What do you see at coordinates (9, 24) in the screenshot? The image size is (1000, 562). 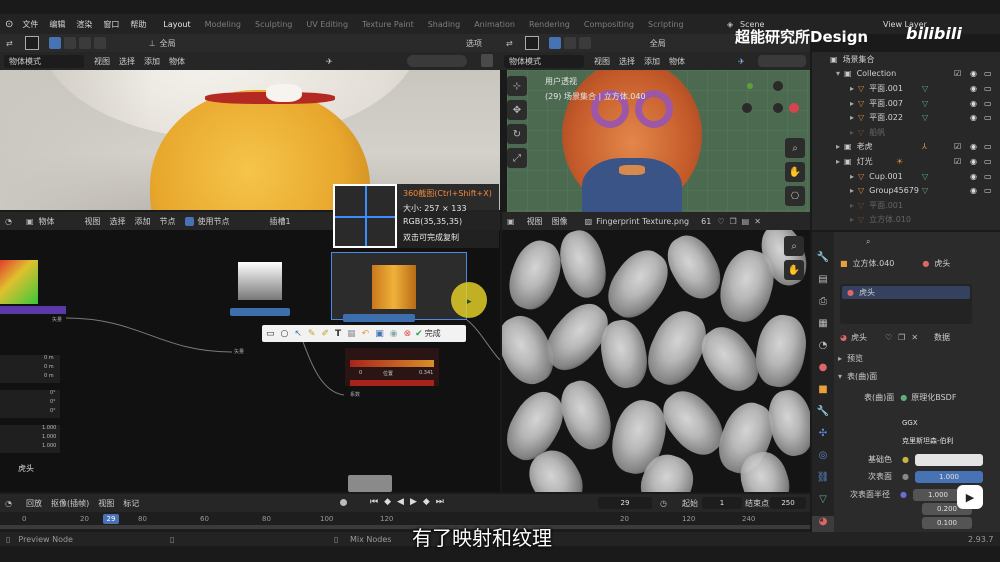 I see `blender-logo-icon: ⊙` at bounding box center [9, 24].